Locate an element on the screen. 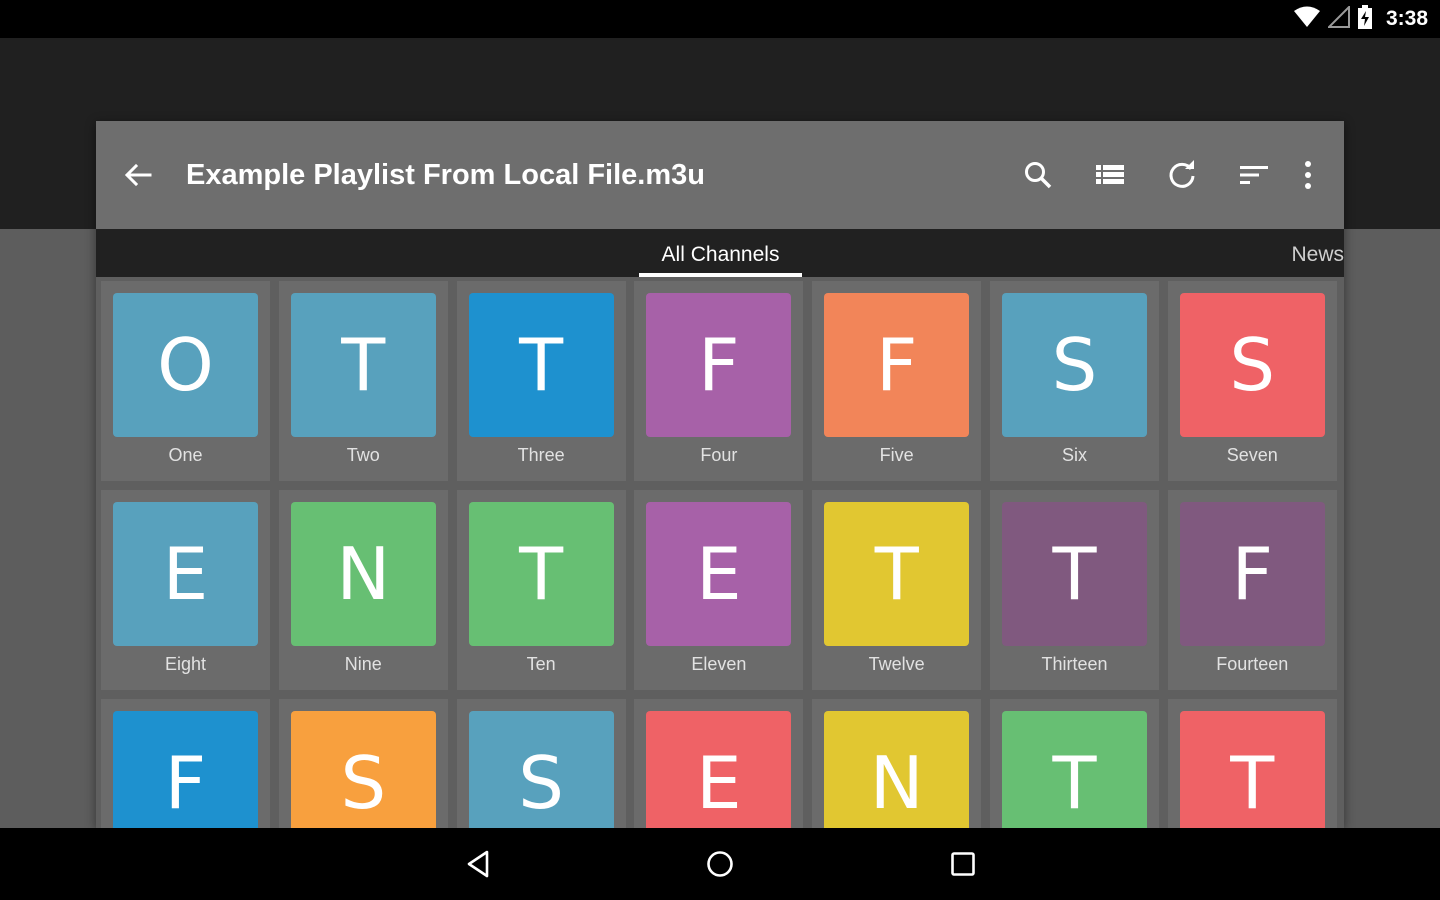 This screenshot has width=1440, height=900. nav-home-button is located at coordinates (720, 864).